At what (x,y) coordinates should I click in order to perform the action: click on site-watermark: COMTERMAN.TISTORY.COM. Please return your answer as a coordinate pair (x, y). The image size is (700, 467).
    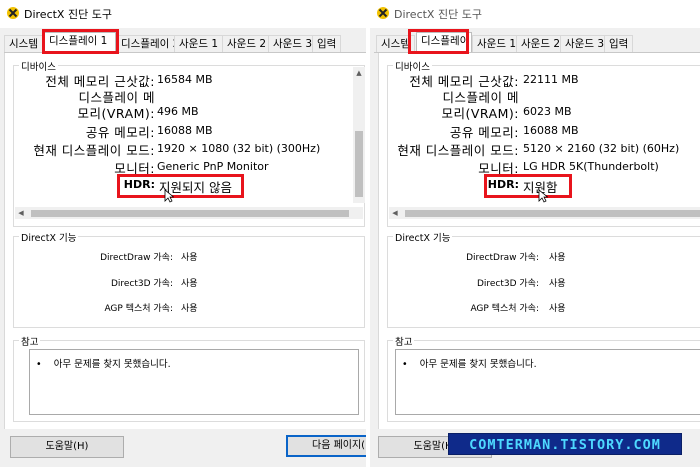
    Looking at the image, I should click on (565, 444).